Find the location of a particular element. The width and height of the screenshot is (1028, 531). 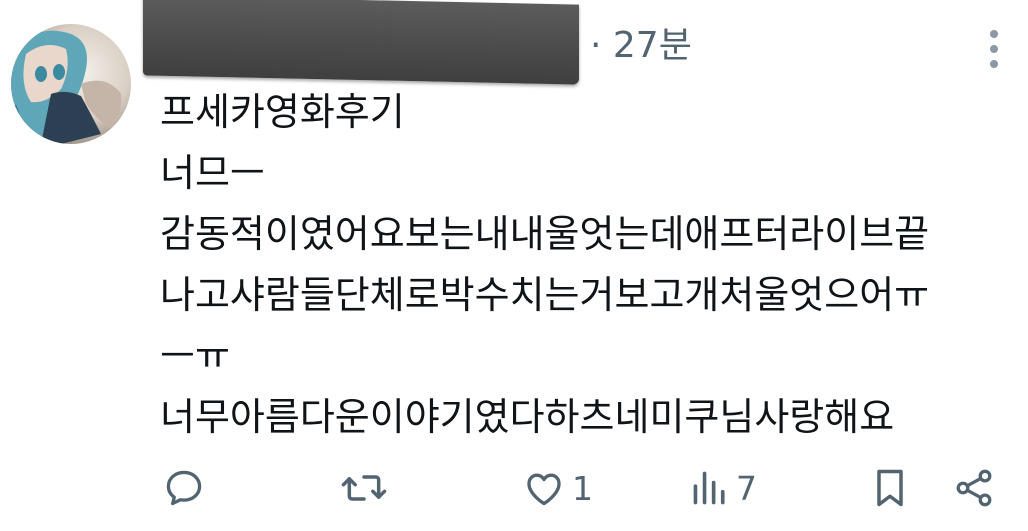

views-icon is located at coordinates (709, 488).